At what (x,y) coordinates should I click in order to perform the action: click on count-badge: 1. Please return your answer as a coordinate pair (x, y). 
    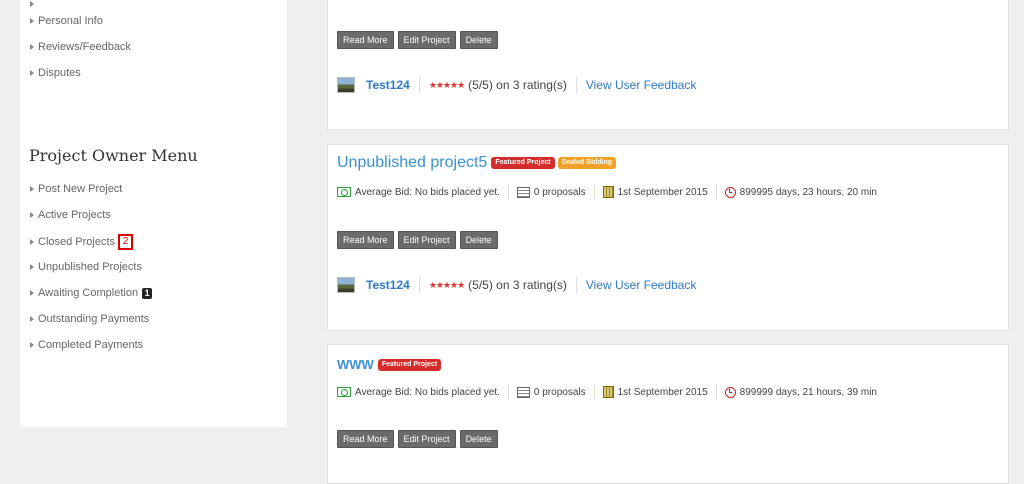
    Looking at the image, I should click on (147, 293).